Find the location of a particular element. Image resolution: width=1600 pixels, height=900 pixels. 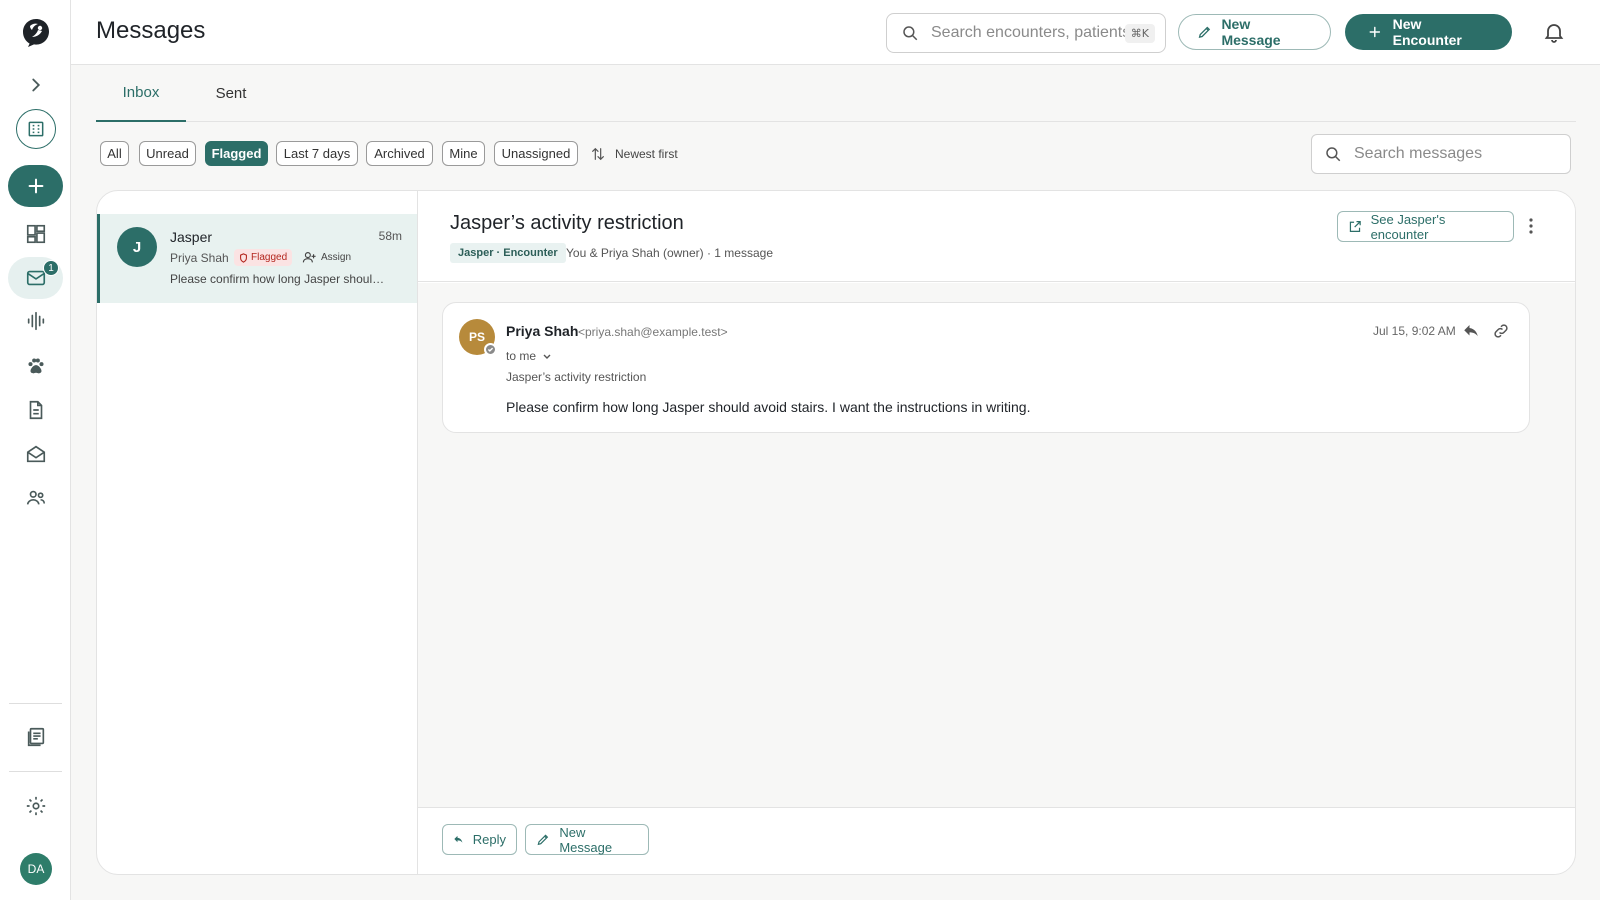

page-title: Messages is located at coordinates (151, 30).